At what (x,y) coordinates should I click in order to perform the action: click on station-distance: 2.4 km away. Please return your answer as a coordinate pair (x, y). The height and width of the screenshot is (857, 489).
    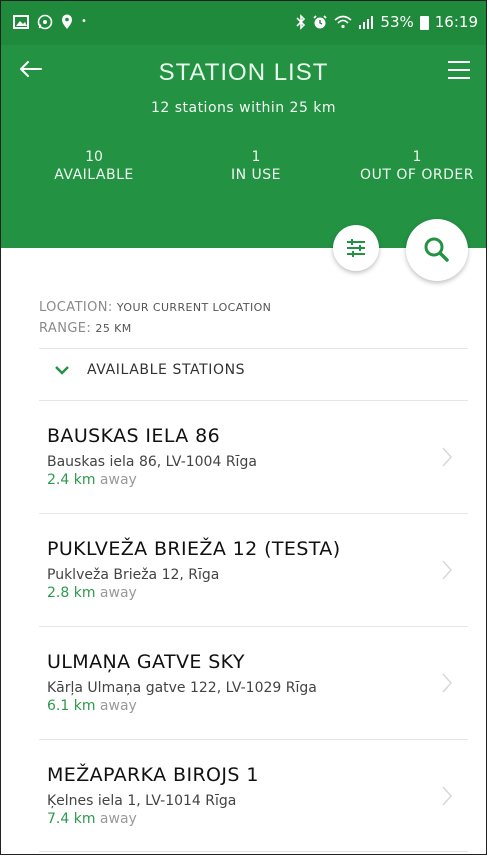
    Looking at the image, I should click on (92, 480).